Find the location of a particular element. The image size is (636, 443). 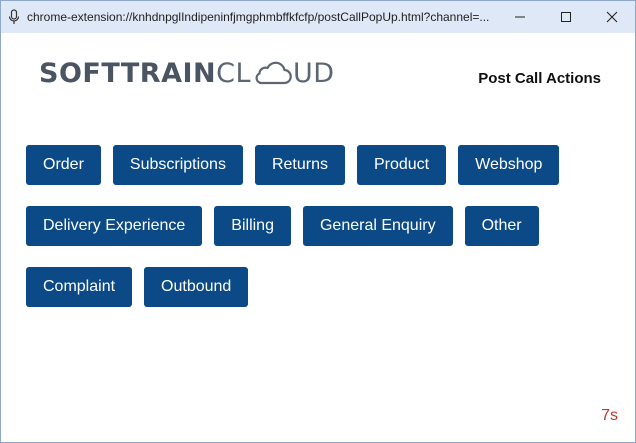

complaint-button: Complaint is located at coordinates (79, 287).